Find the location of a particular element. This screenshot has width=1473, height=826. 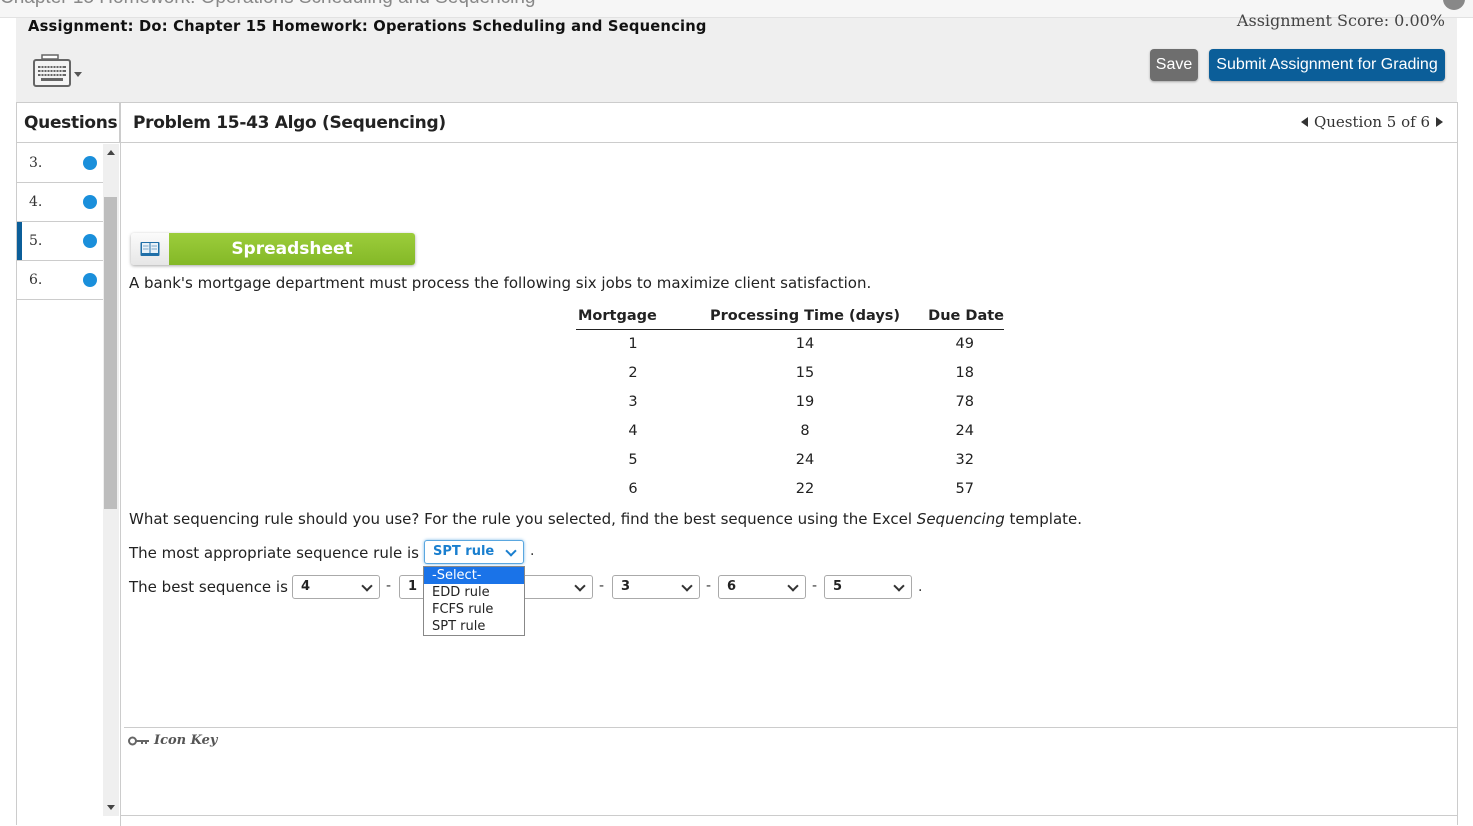

sequence-label: The best sequence is is located at coordinates (208, 587).